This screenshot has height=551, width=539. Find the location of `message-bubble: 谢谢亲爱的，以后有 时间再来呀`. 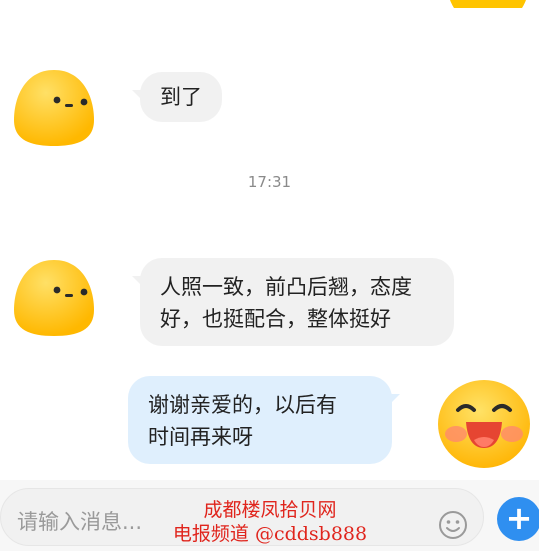

message-bubble: 谢谢亲爱的，以后有 时间再来呀 is located at coordinates (264, 420).